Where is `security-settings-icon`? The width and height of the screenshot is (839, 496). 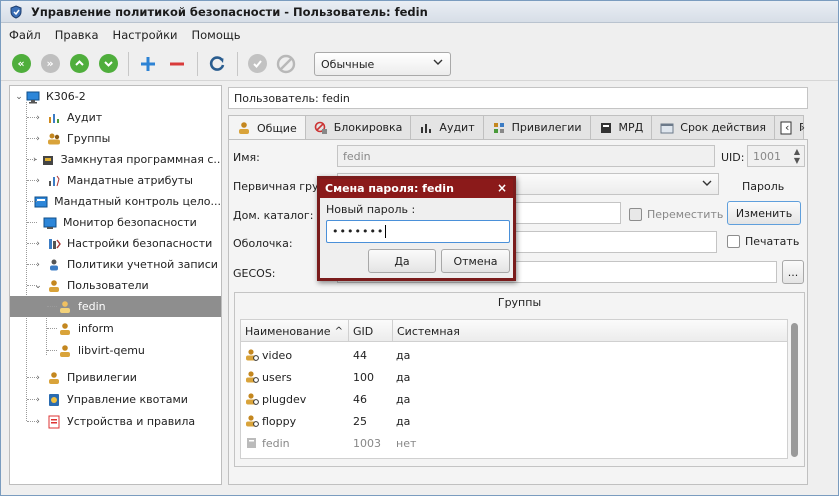
security-settings-icon is located at coordinates (54, 244).